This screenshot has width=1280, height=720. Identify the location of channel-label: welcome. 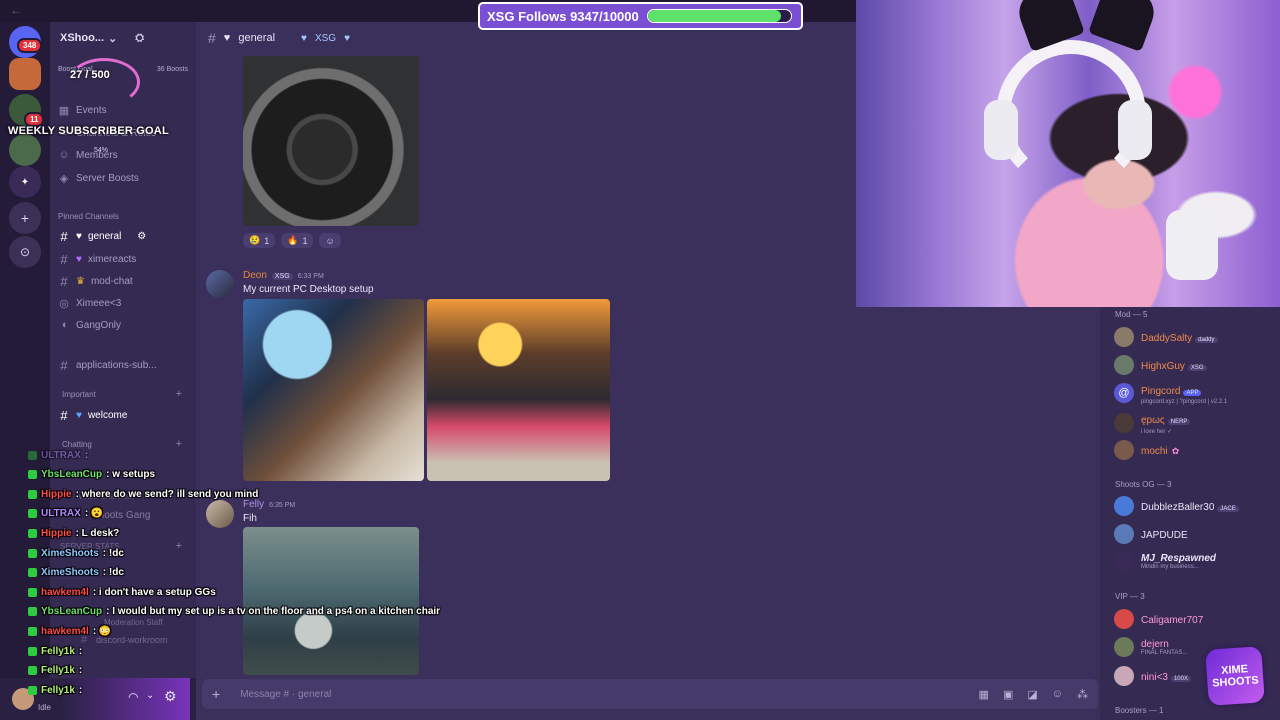
(107, 415).